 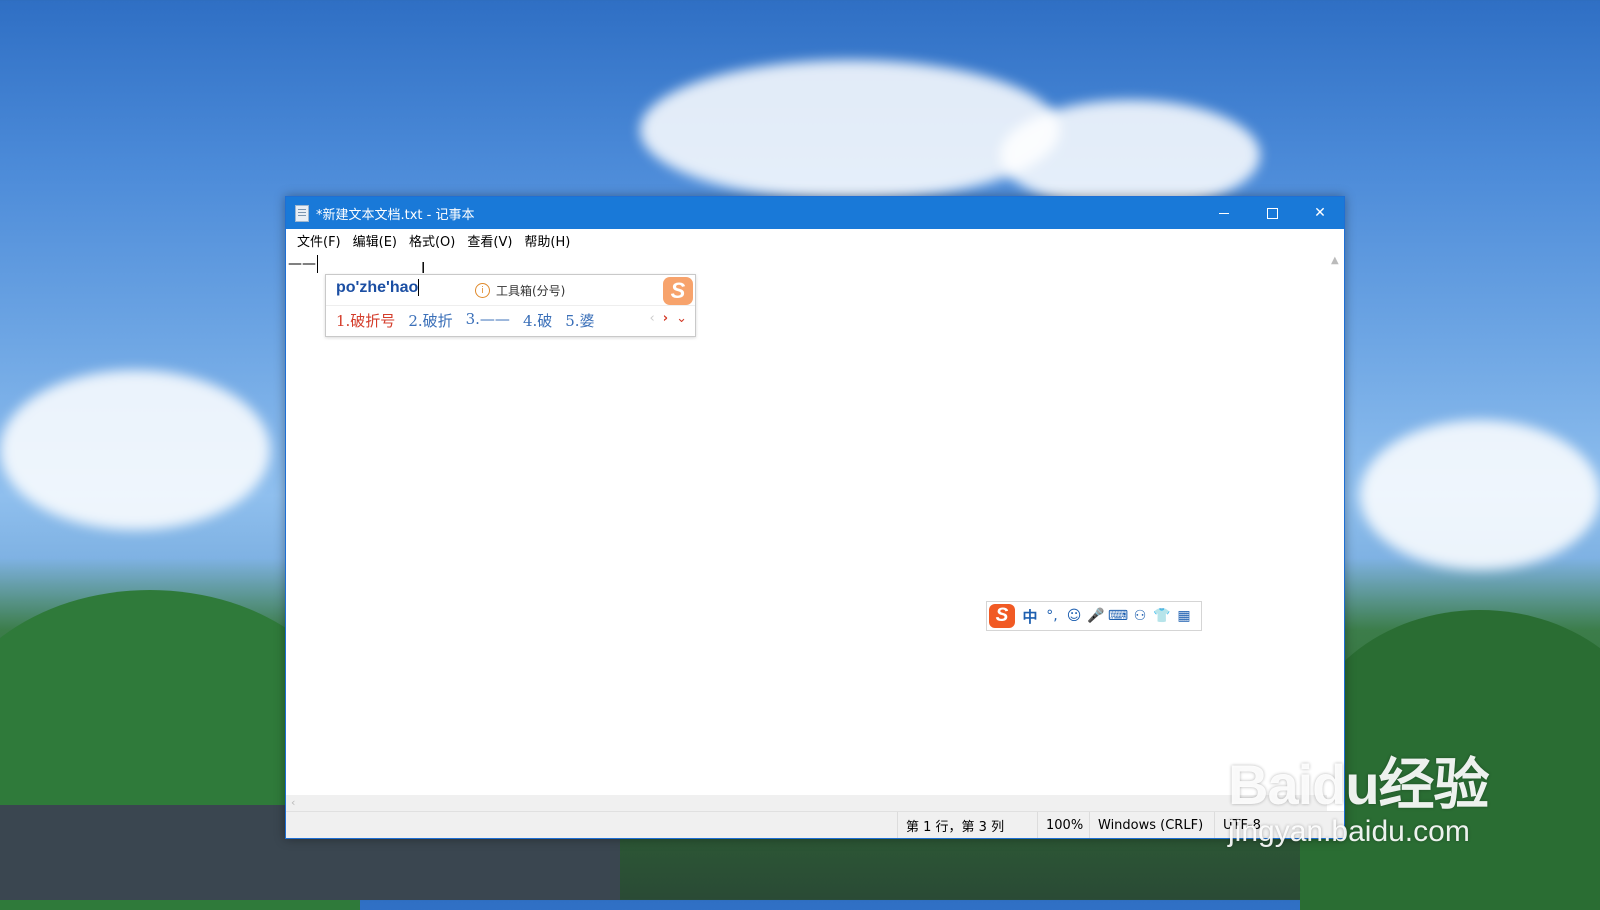 I want to click on apps-icon: ▦, so click(x=1184, y=616).